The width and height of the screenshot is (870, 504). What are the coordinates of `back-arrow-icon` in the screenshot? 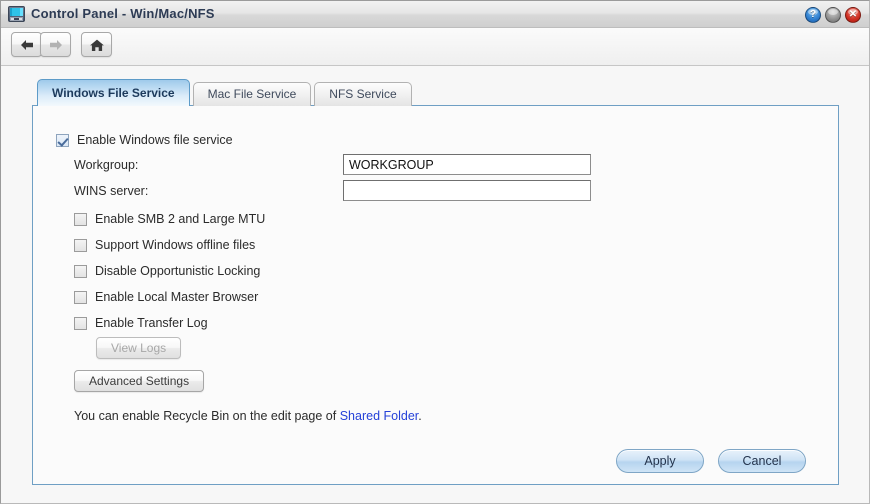 It's located at (26, 45).